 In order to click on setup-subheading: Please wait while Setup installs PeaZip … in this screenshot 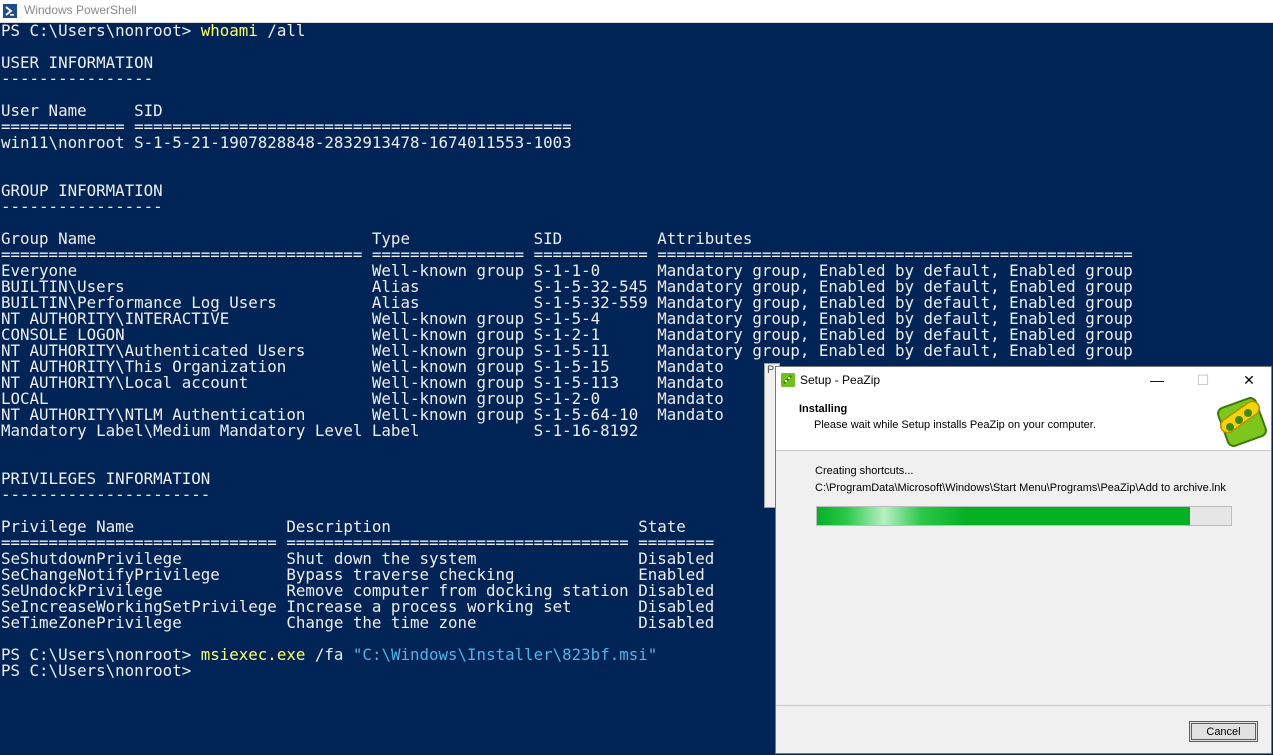, I will do `click(955, 425)`.